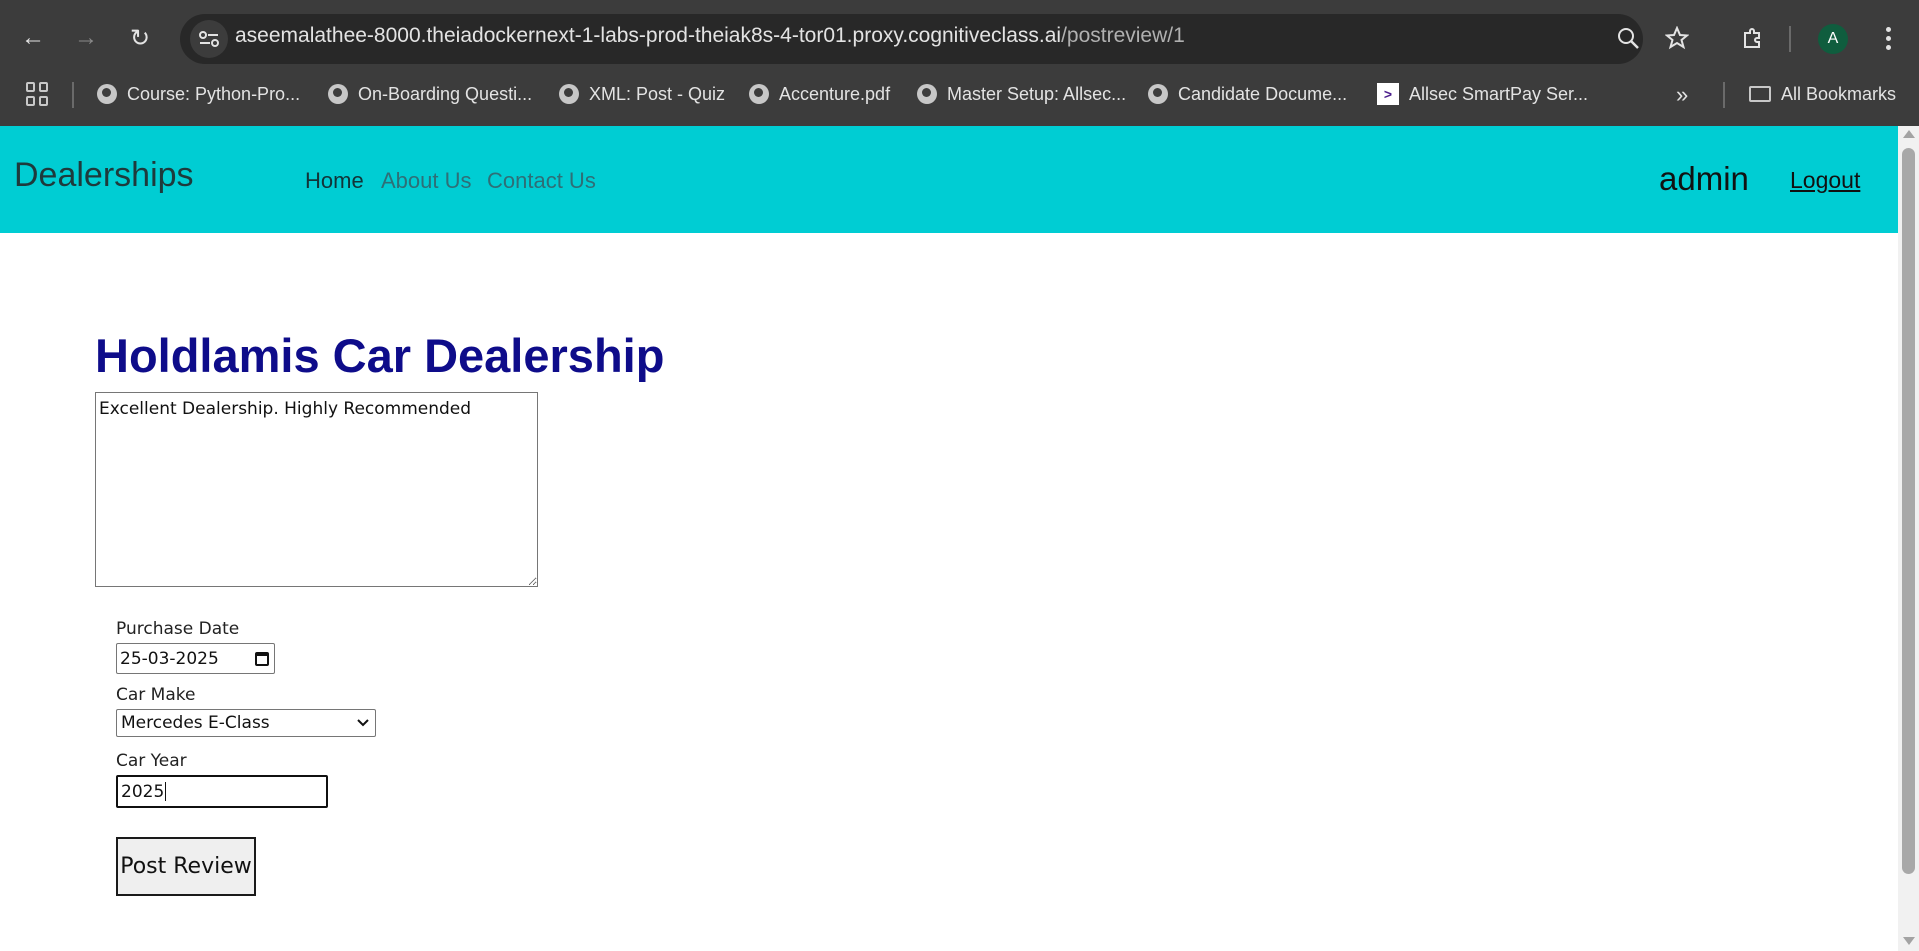 This screenshot has height=951, width=1919. I want to click on dealer-title: Holdlamis Car Dealership, so click(380, 355).